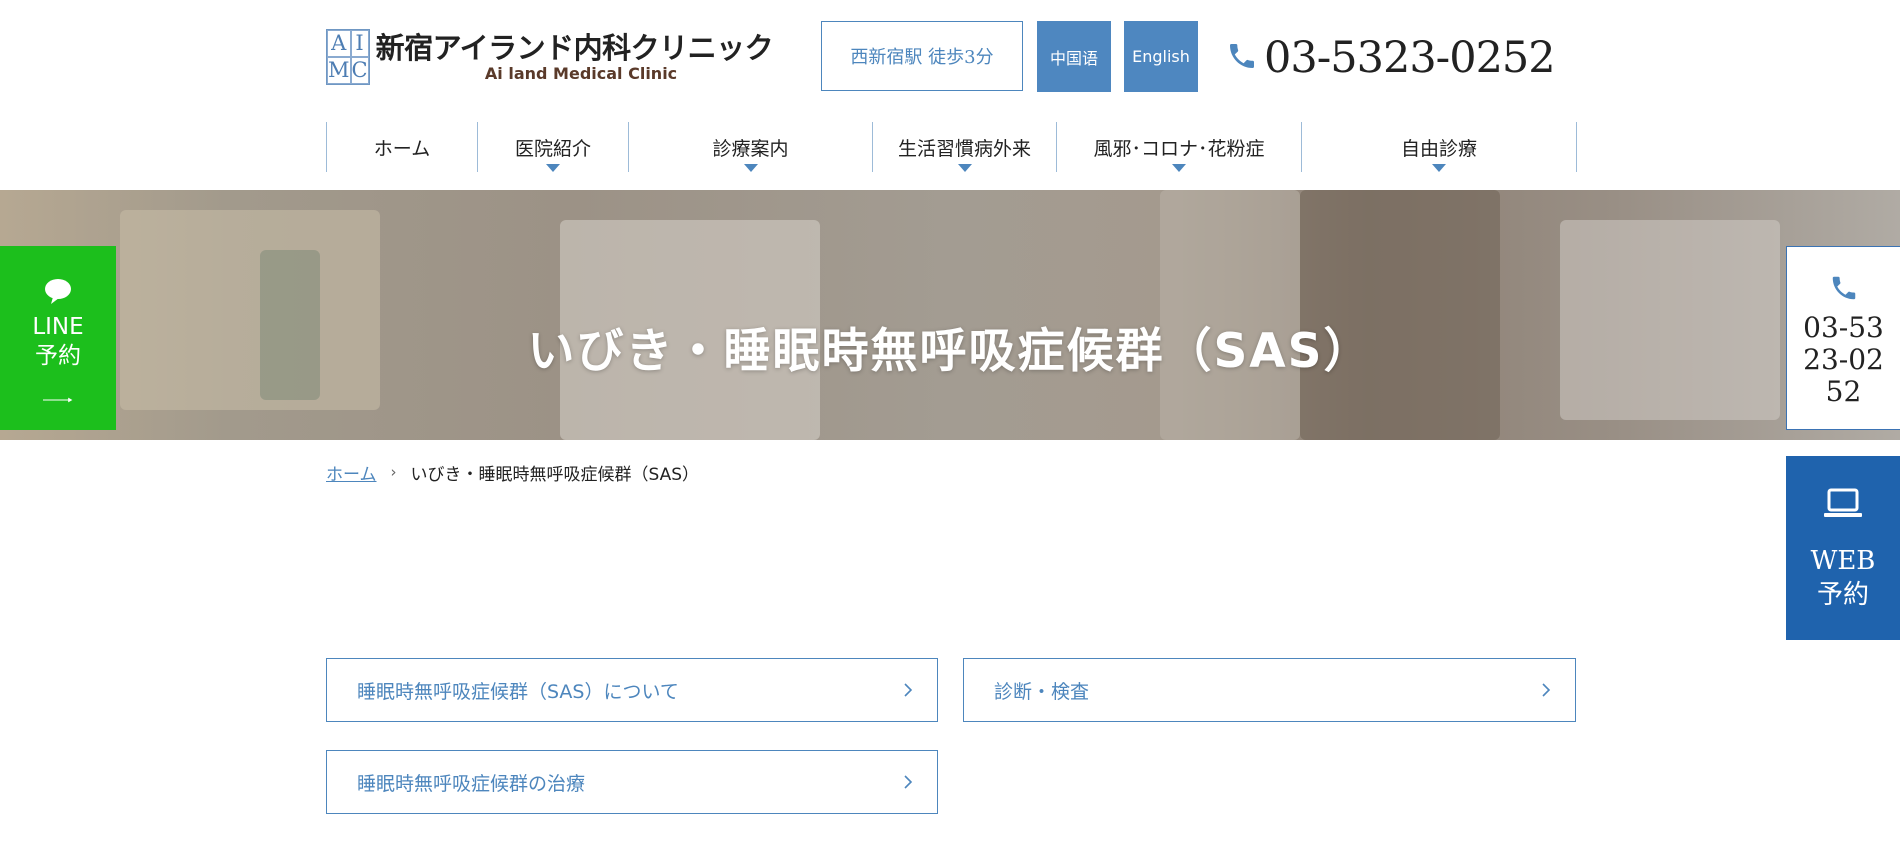 Image resolution: width=1900 pixels, height=861 pixels. Describe the element at coordinates (351, 472) in the screenshot. I see `breadcrumb-home-link: ホーム` at that location.